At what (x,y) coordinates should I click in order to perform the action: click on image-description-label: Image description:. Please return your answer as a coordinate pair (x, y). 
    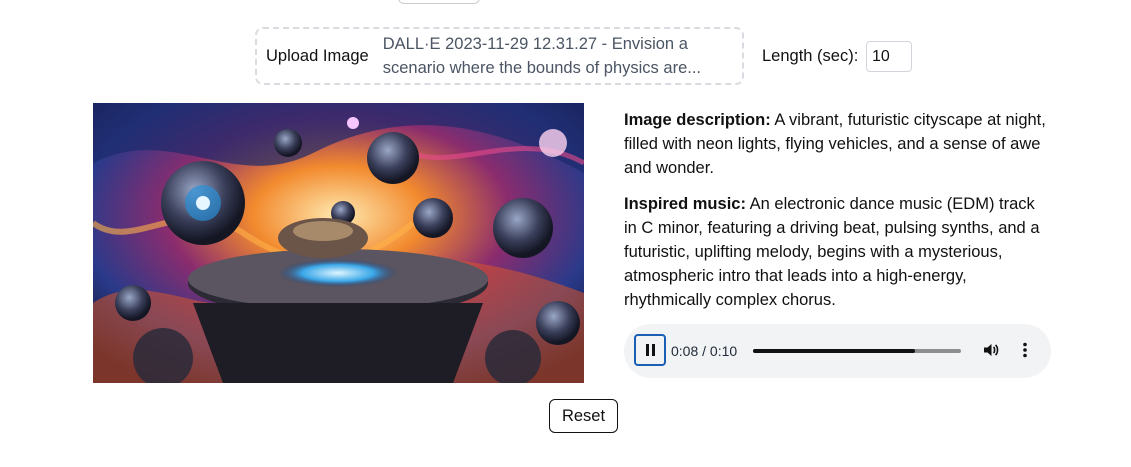
    Looking at the image, I should click on (697, 120).